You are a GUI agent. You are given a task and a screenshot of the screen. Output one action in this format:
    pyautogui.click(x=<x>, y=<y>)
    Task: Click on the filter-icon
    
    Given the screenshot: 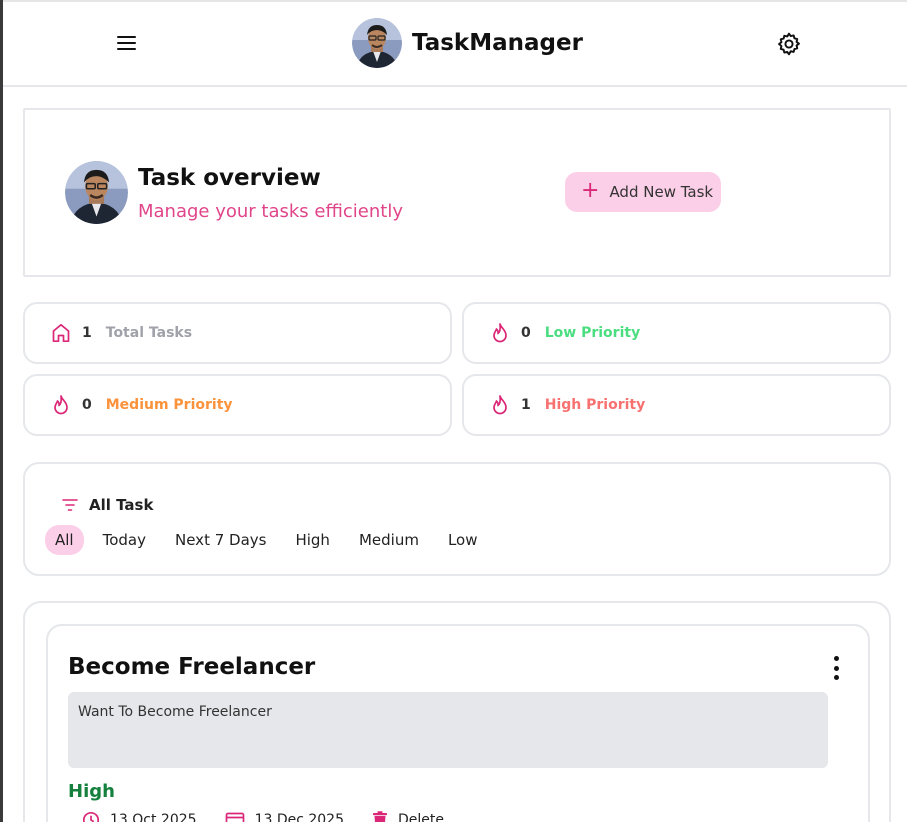 What is the action you would take?
    pyautogui.click(x=70, y=505)
    